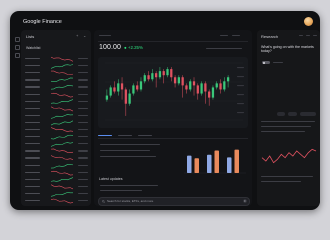 This screenshot has height=240, width=330. I want to click on research-line-chart, so click(289, 156).